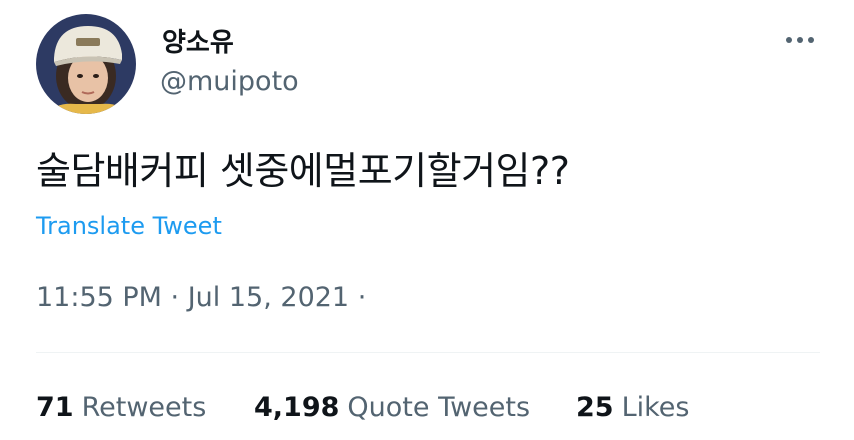 The height and width of the screenshot is (440, 854). Describe the element at coordinates (198, 40) in the screenshot. I see `display-name: 양소유` at that location.